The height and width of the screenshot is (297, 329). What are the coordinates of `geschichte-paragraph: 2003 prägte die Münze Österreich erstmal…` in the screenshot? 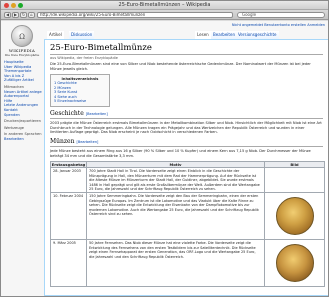 It's located at (186, 127).